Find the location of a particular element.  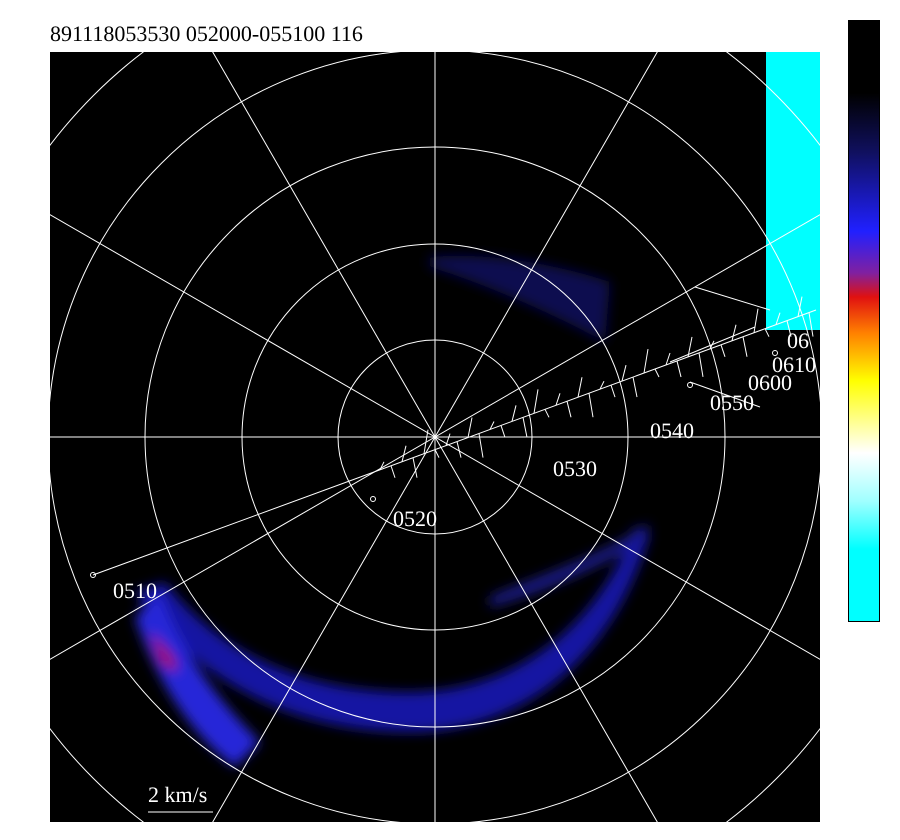

scale-label: 2 km/s is located at coordinates (178, 794).